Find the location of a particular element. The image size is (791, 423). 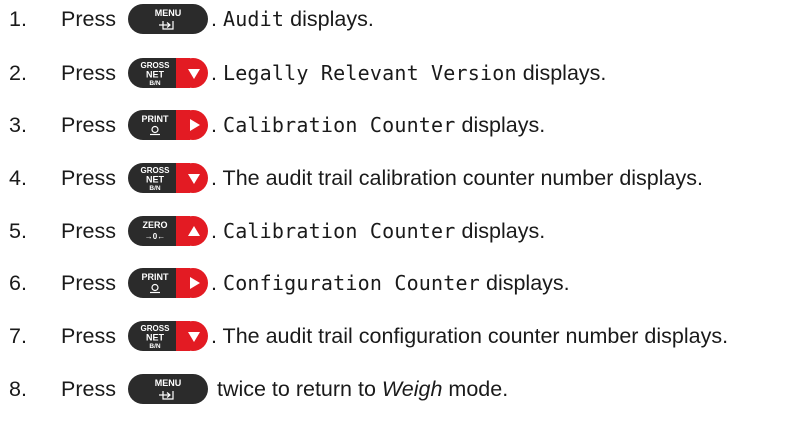

step-number: 4. is located at coordinates (18, 177).